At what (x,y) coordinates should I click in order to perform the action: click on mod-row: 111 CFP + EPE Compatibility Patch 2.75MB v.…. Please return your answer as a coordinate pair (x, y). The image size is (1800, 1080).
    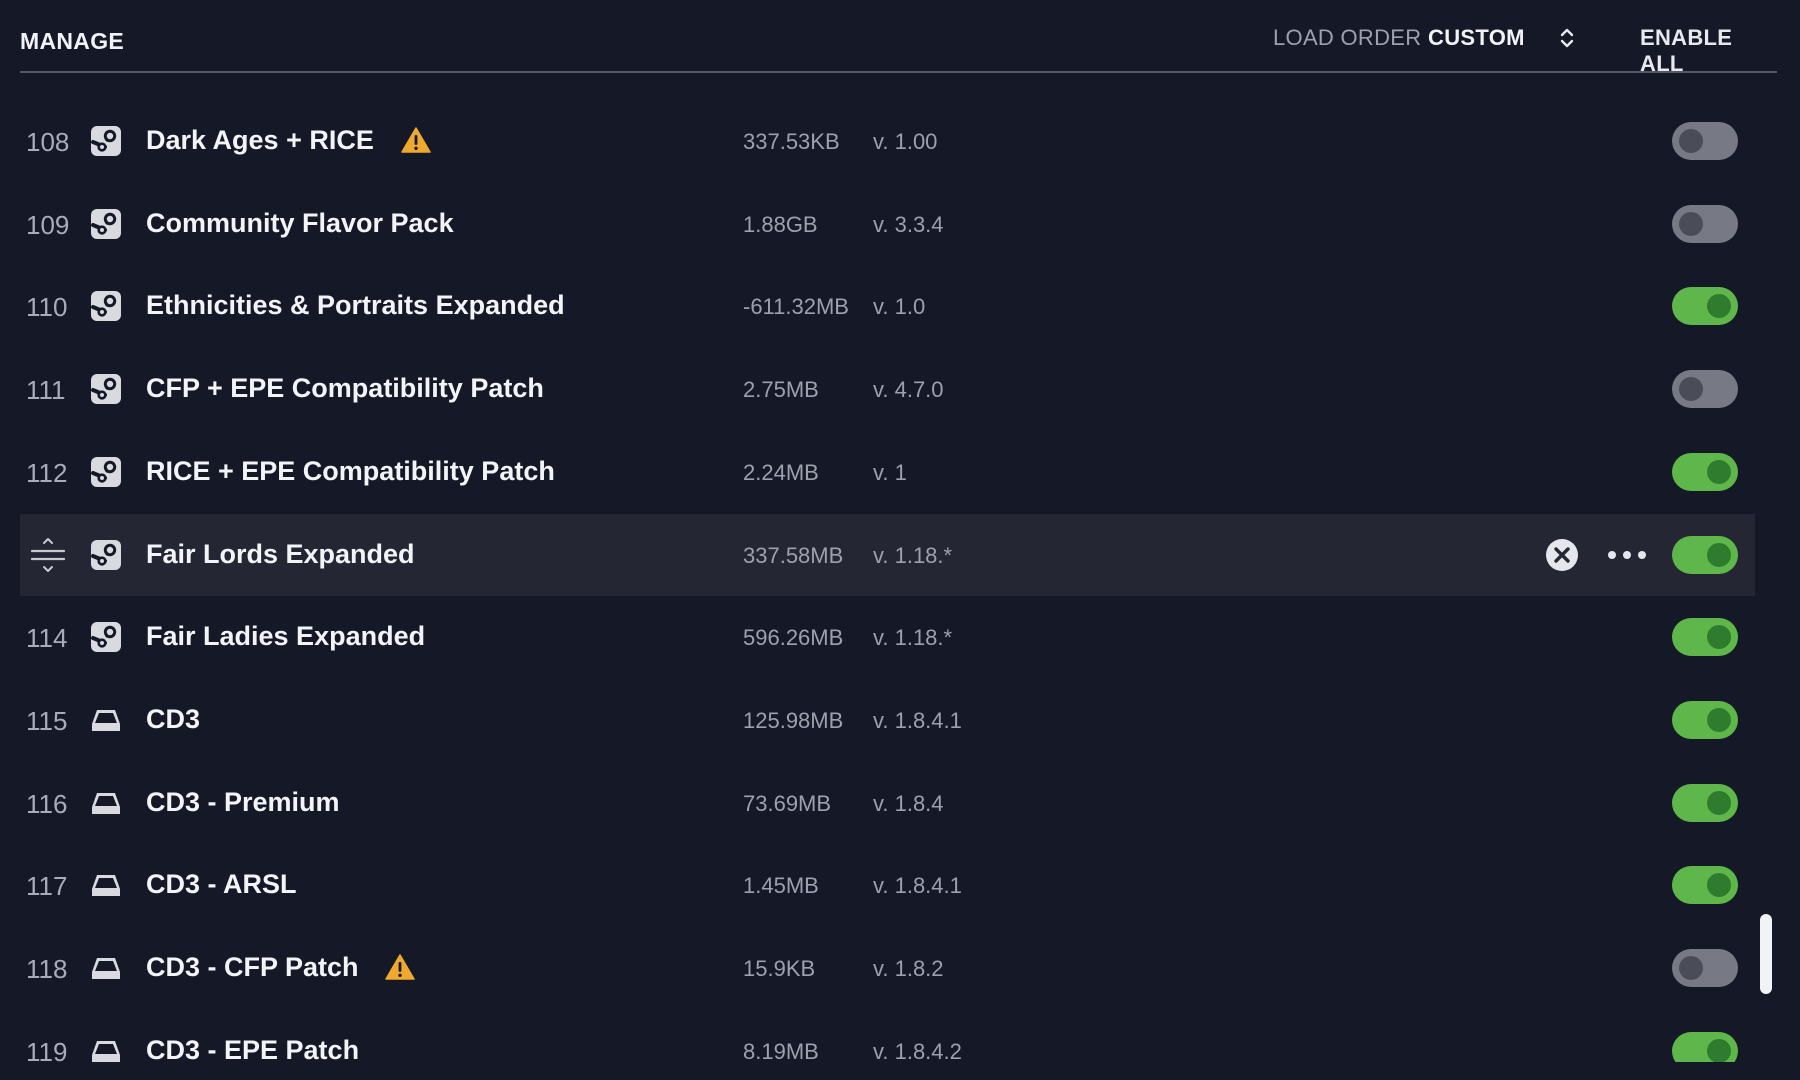
    Looking at the image, I should click on (887, 389).